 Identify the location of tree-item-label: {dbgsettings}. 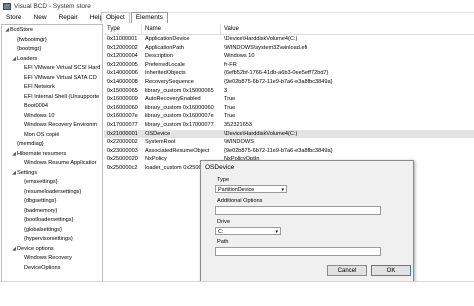
(40, 201).